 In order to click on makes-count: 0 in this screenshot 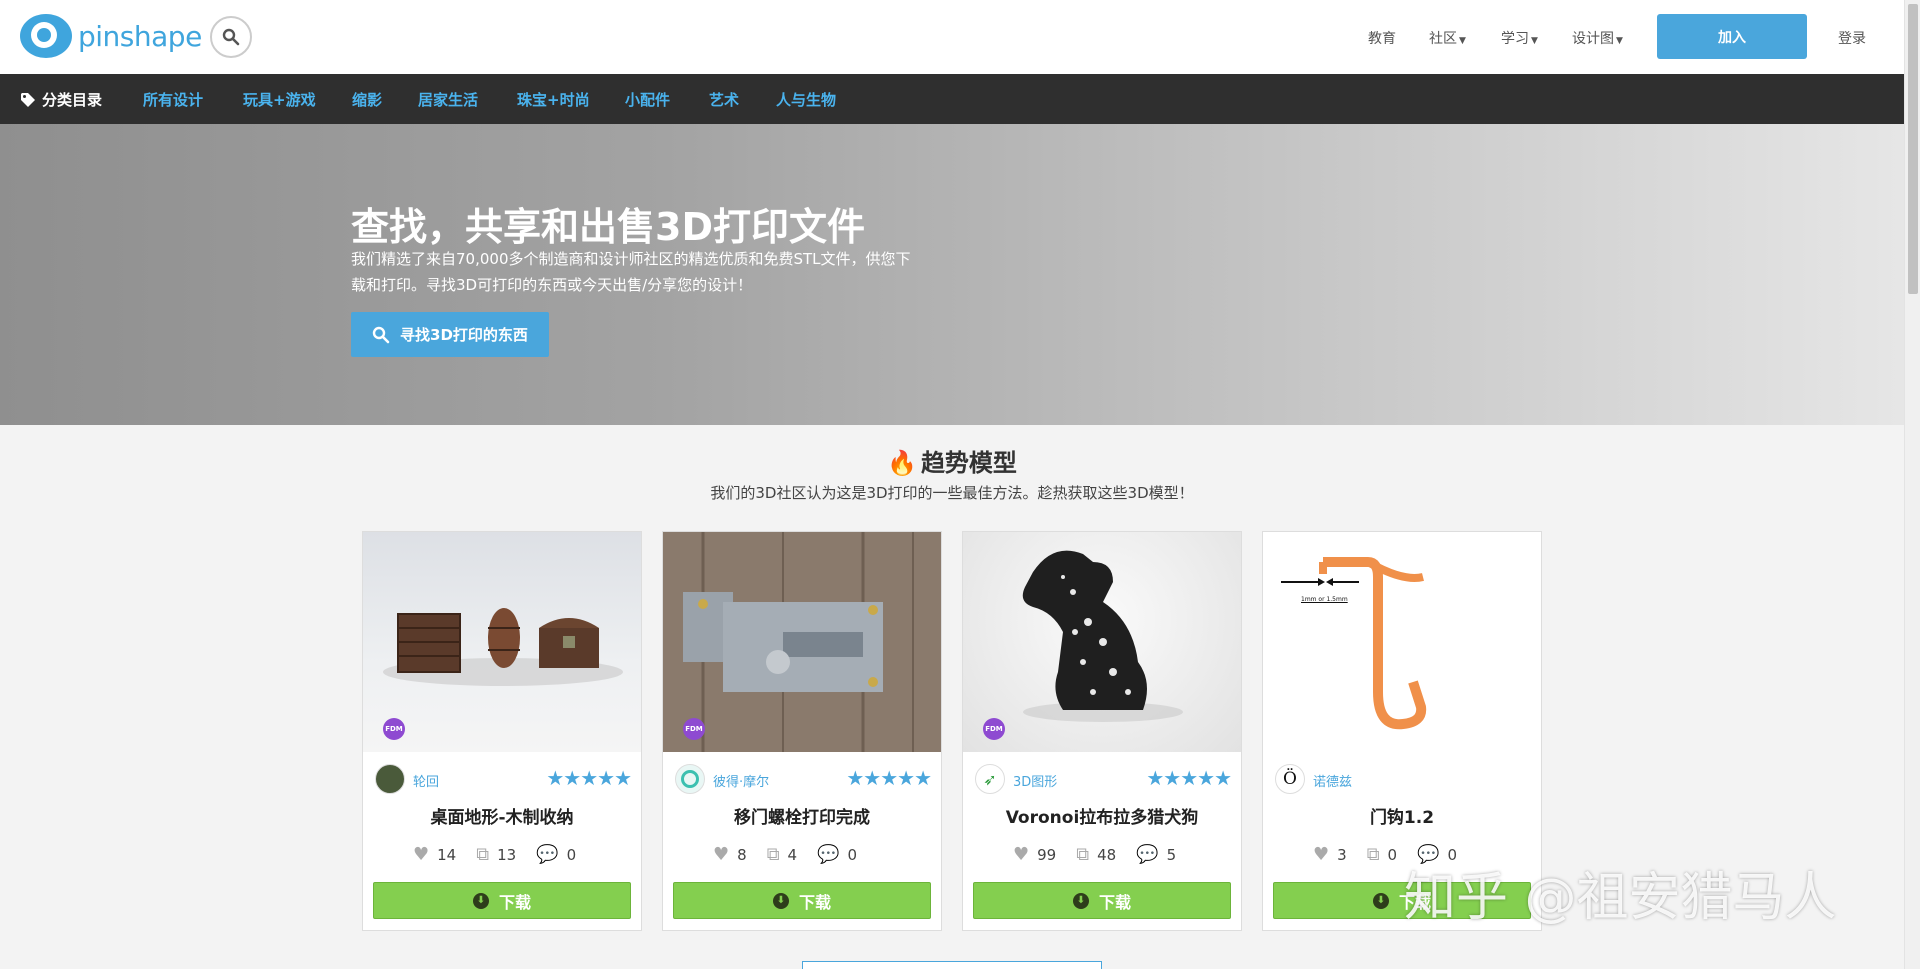, I will do `click(1392, 854)`.